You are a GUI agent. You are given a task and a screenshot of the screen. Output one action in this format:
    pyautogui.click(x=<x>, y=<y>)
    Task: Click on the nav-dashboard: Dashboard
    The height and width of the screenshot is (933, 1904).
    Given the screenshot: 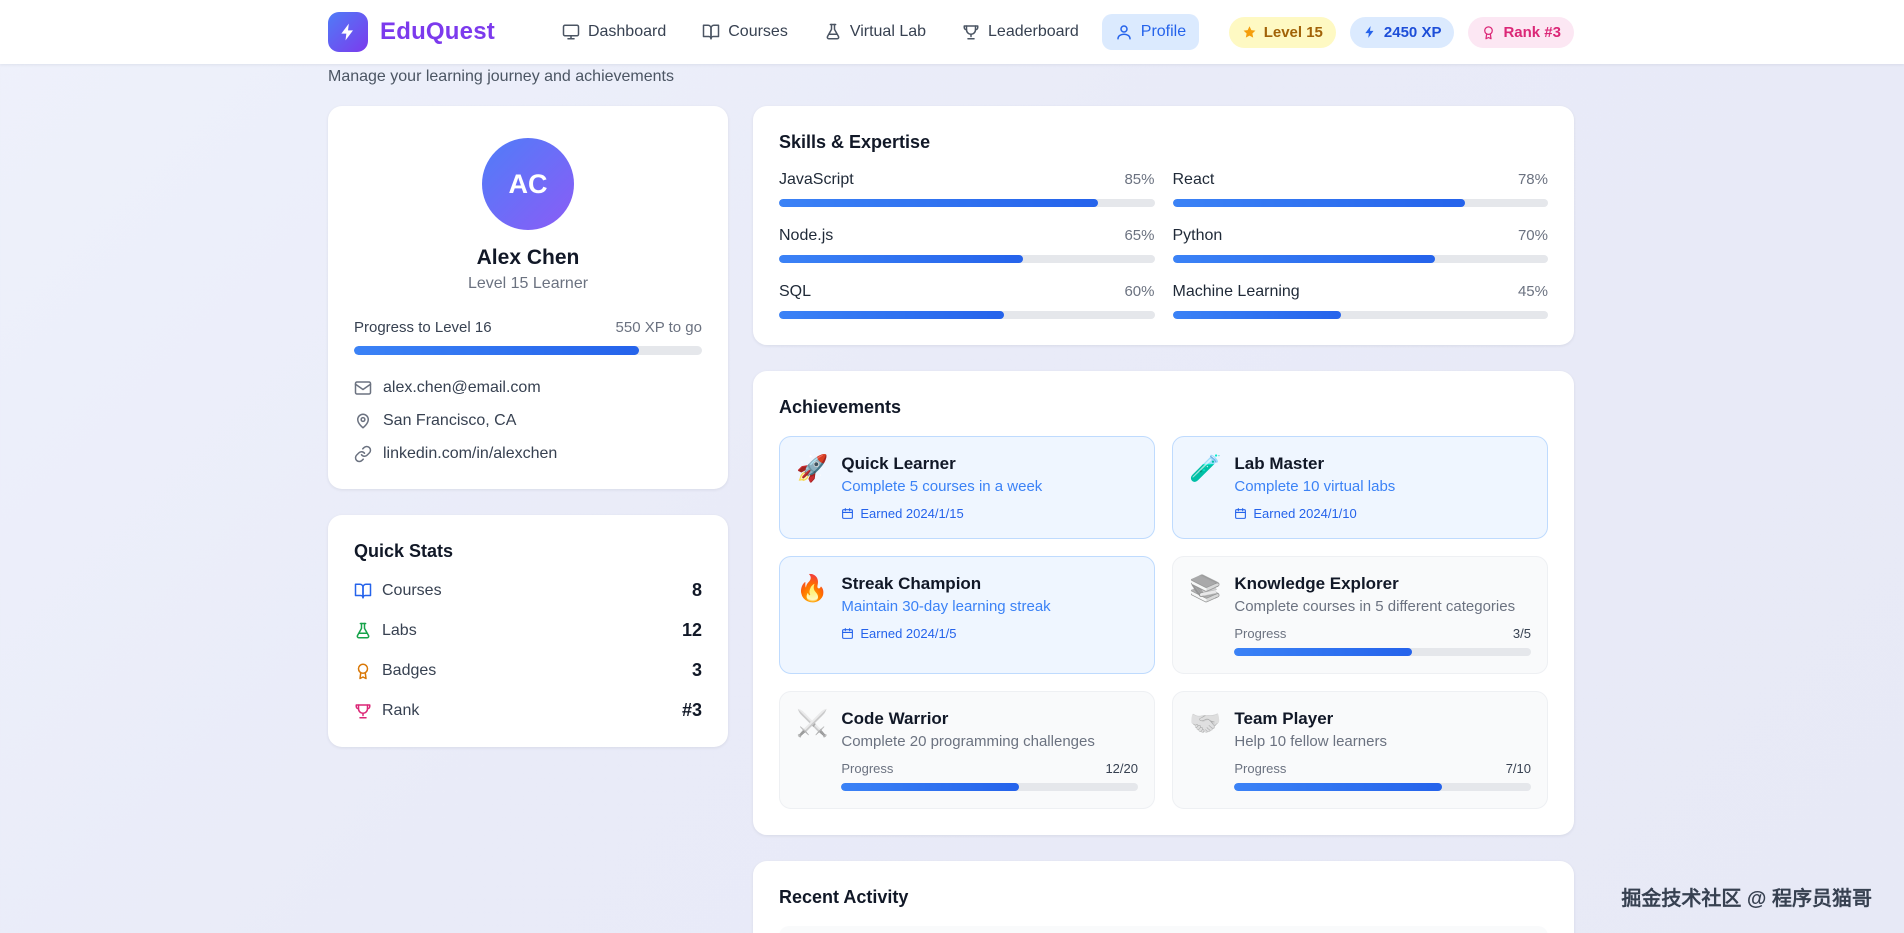 What is the action you would take?
    pyautogui.click(x=614, y=32)
    